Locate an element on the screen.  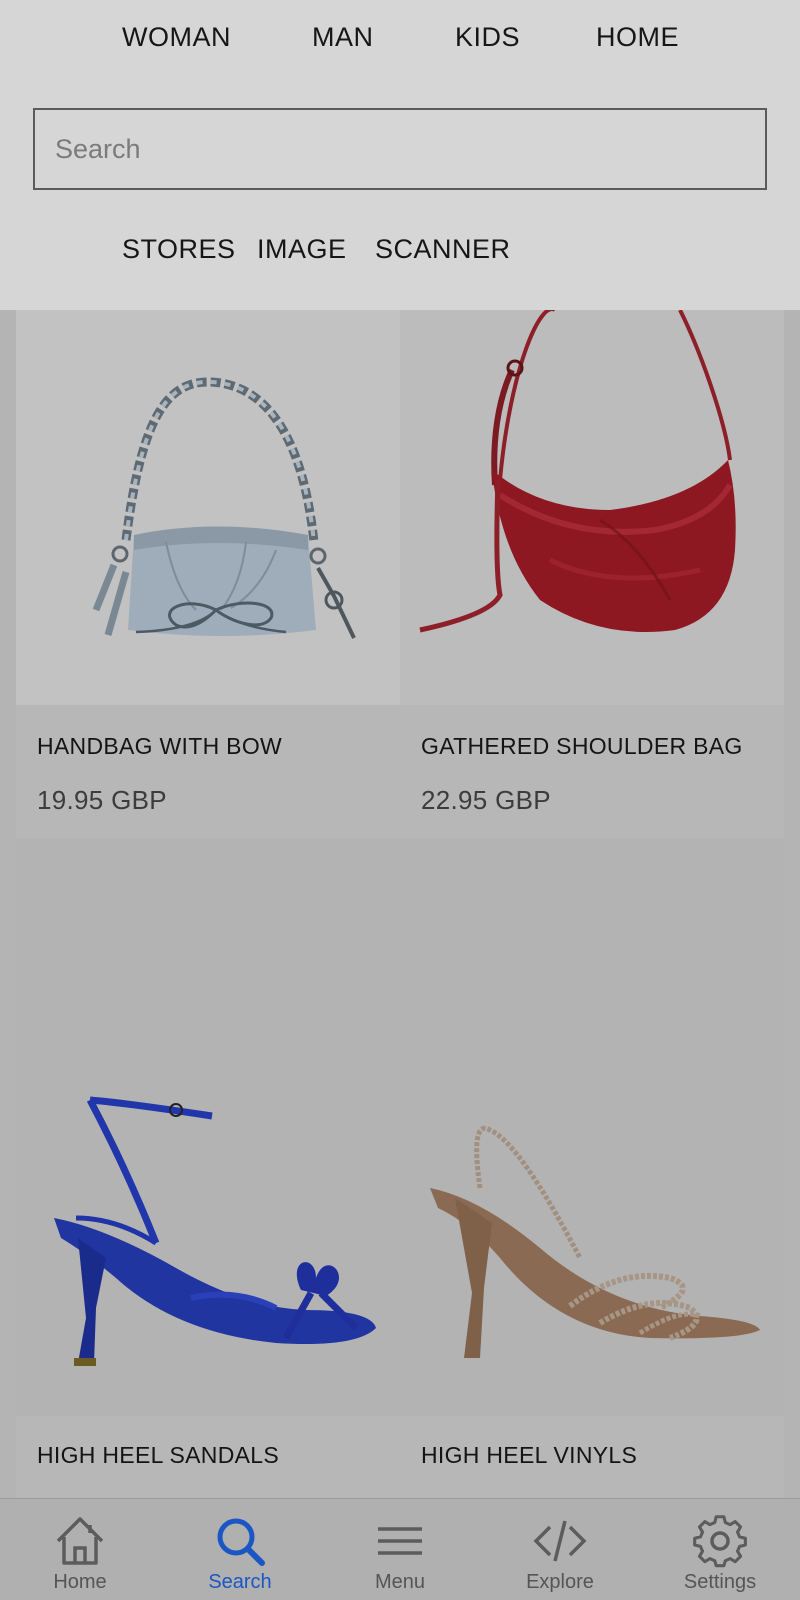
menu-icon is located at coordinates (400, 1541).